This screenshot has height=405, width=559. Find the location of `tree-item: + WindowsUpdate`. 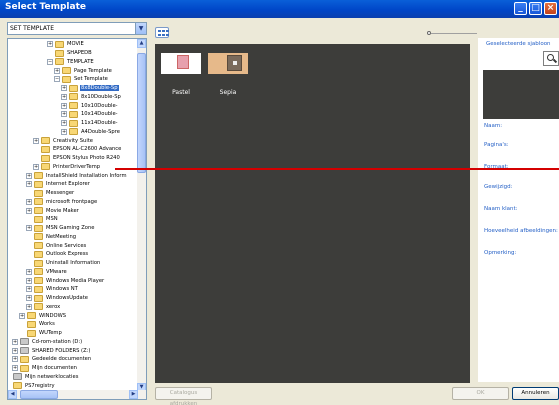

tree-item: + WindowsUpdate is located at coordinates (57, 298).